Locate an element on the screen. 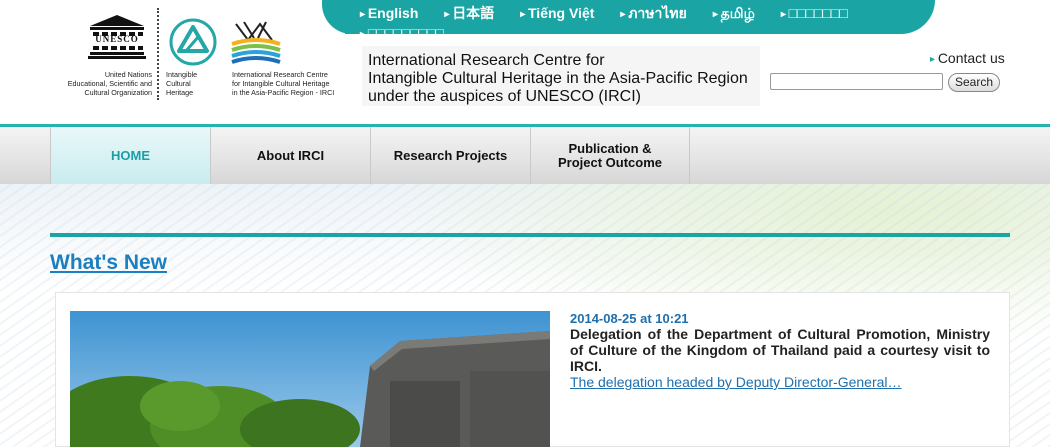  irci-logo-icon is located at coordinates (256, 42).